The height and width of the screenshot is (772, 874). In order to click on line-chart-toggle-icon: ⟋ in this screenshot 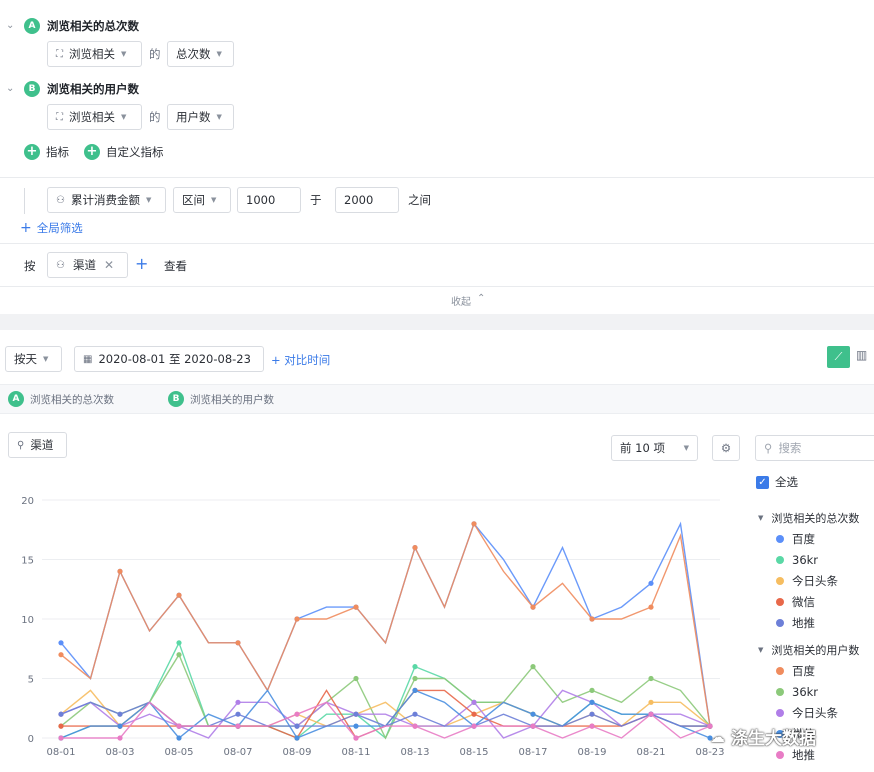, I will do `click(838, 357)`.